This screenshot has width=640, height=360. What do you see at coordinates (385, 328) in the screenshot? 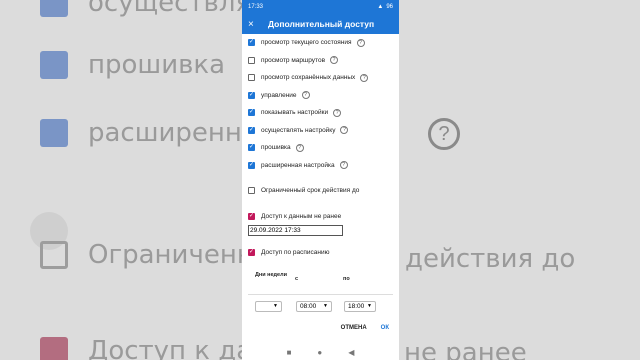
I see `ok-button: ОК` at bounding box center [385, 328].